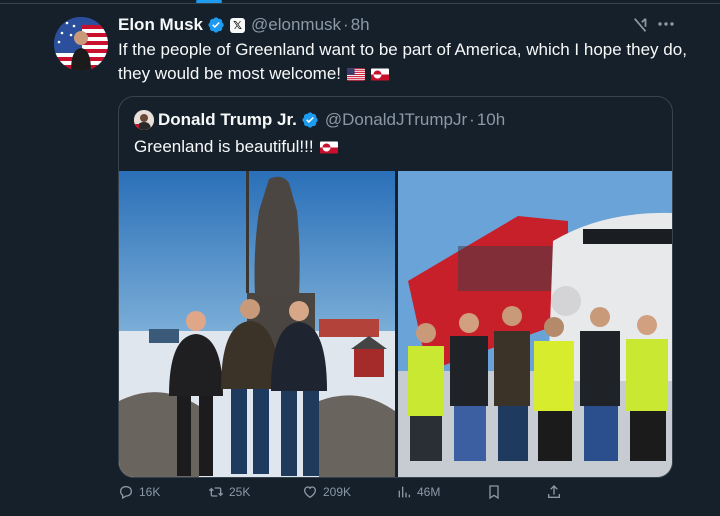  Describe the element at coordinates (160, 25) in the screenshot. I see `author-name: Elon Musk` at that location.